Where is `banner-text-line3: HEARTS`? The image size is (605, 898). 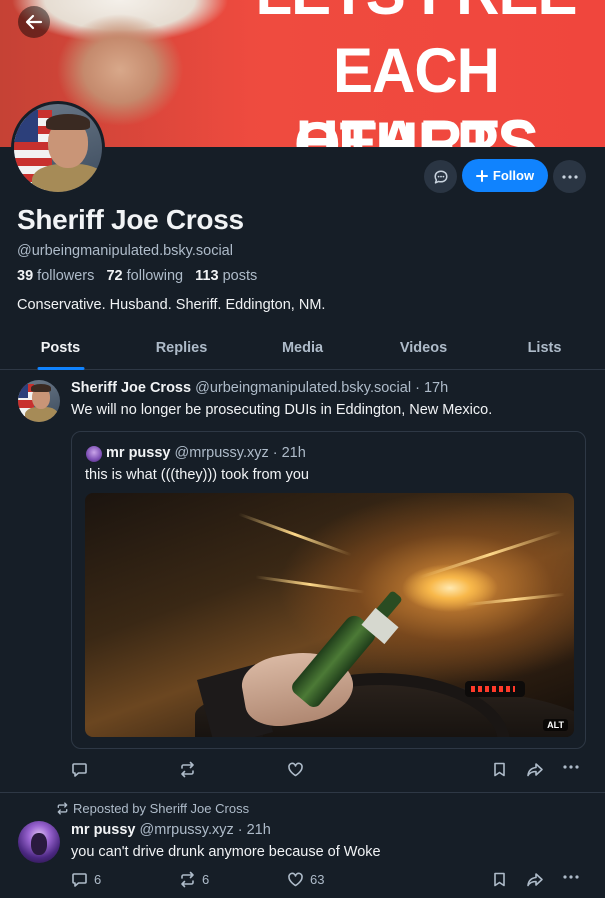
banner-text-line3: HEARTS is located at coordinates (416, 127).